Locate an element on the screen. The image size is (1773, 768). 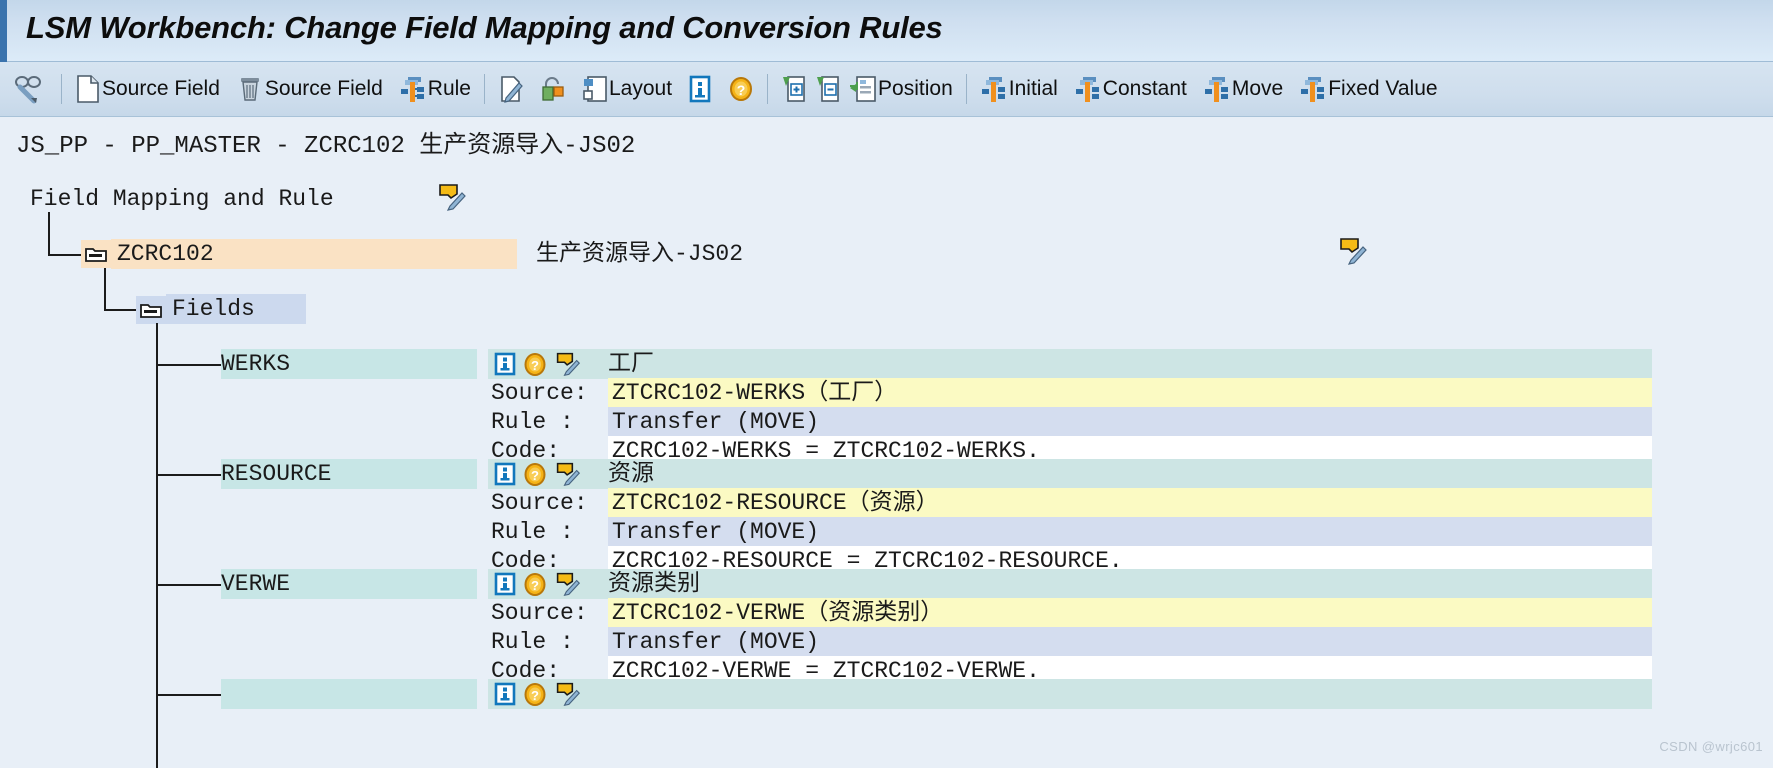
field-row-icons-2: ? is located at coordinates (538, 584).